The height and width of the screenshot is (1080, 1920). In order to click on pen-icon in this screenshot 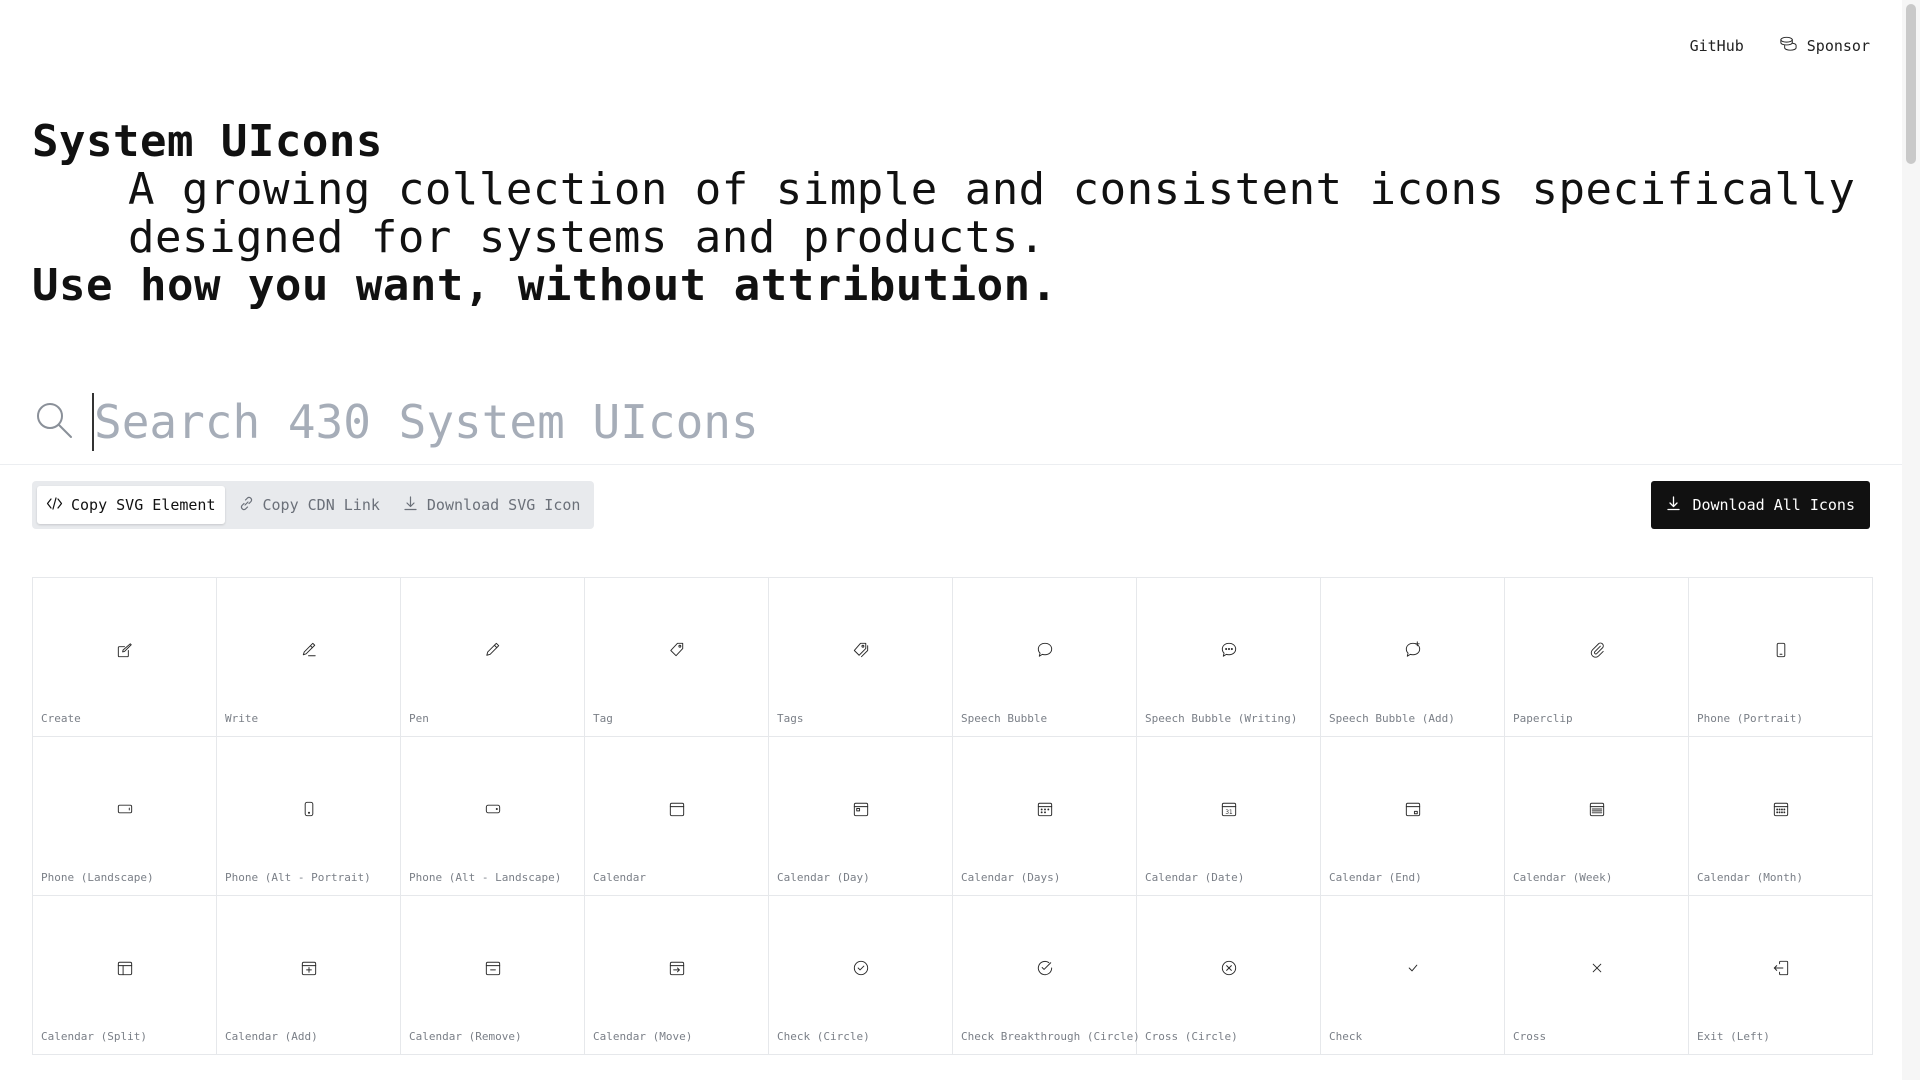, I will do `click(493, 650)`.